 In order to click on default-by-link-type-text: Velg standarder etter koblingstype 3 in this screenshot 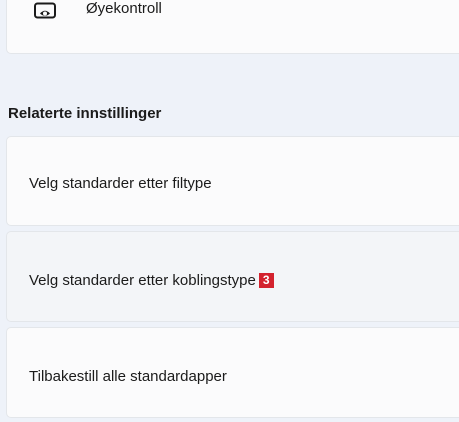, I will do `click(151, 280)`.